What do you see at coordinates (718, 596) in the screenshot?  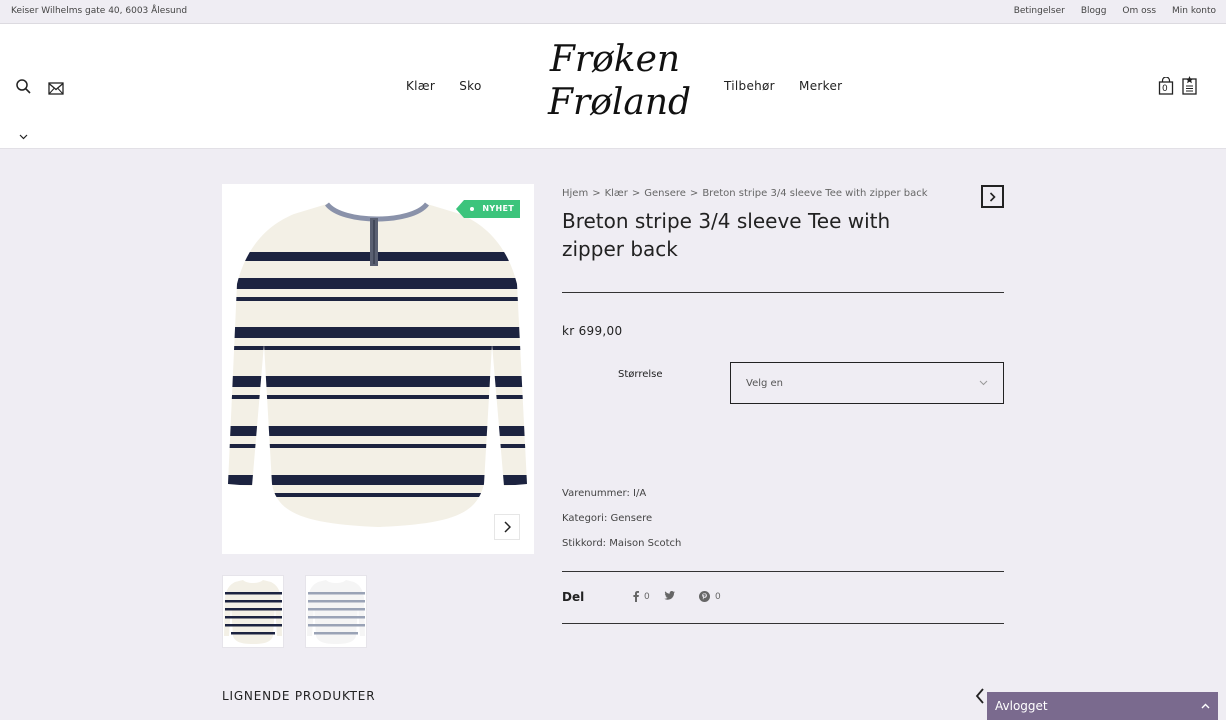 I see `pinterest-count: 0` at bounding box center [718, 596].